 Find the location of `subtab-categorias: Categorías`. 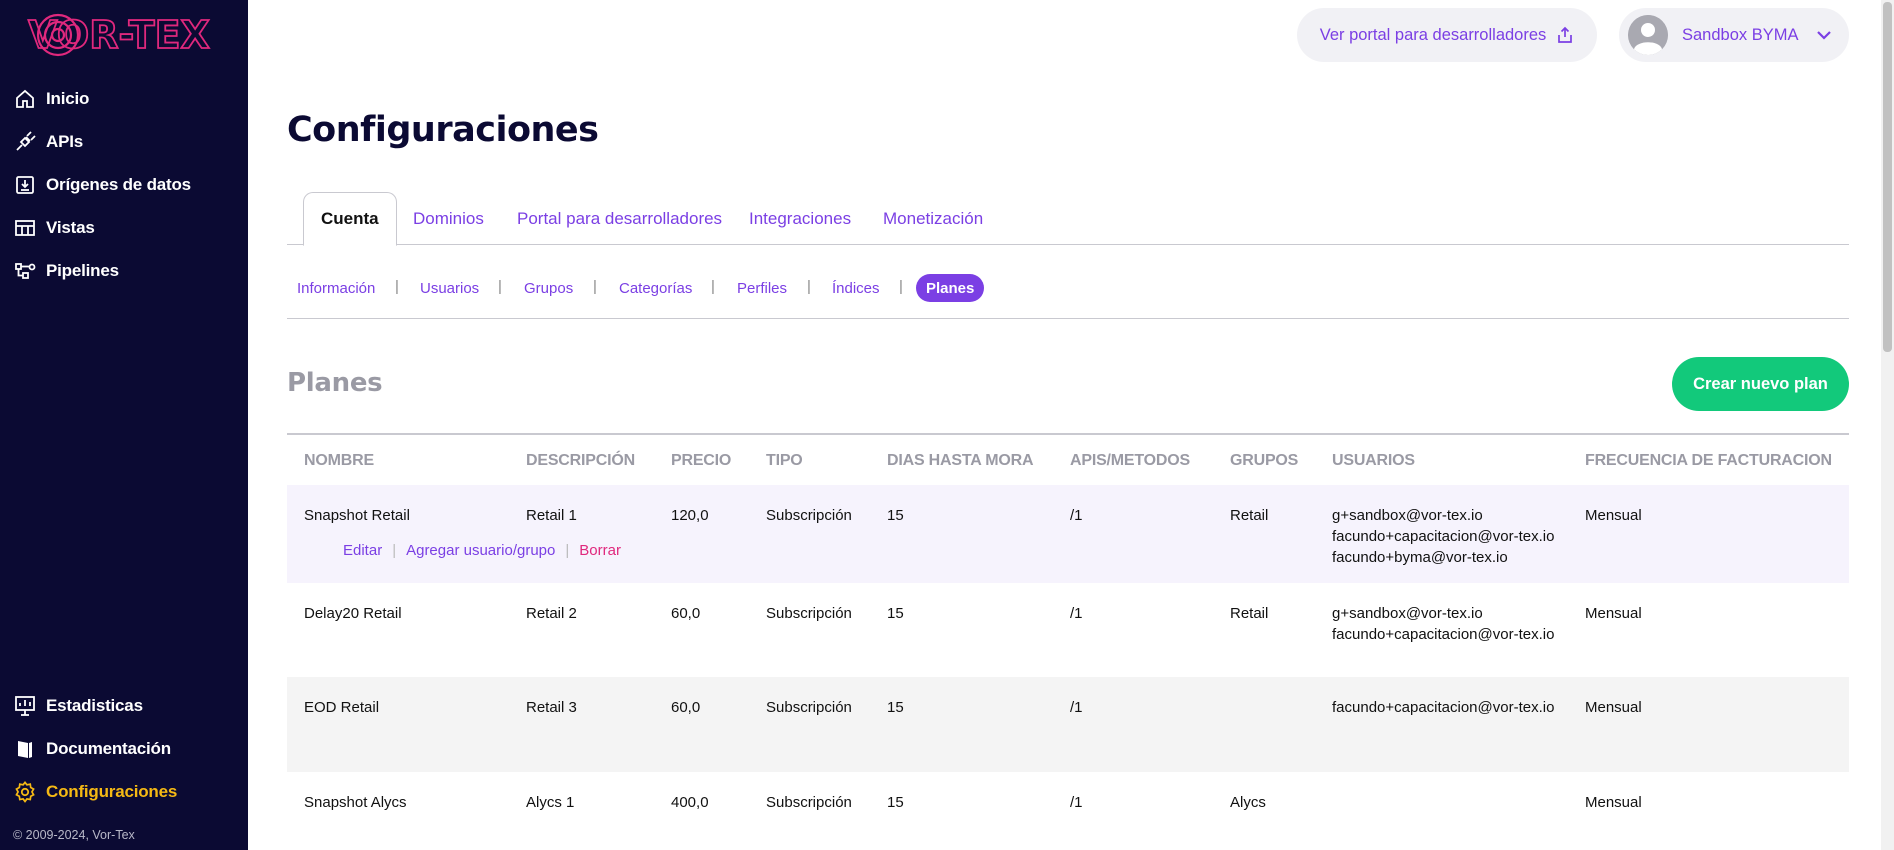

subtab-categorias: Categorías is located at coordinates (655, 288).